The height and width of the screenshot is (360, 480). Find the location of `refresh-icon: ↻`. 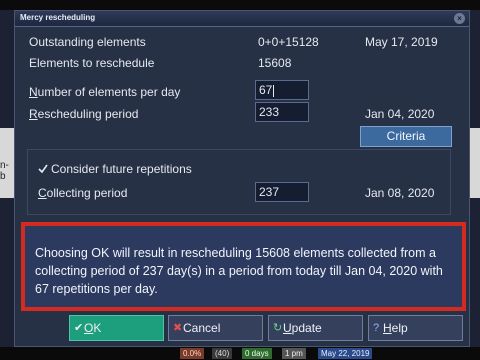

refresh-icon: ↻ is located at coordinates (278, 328).